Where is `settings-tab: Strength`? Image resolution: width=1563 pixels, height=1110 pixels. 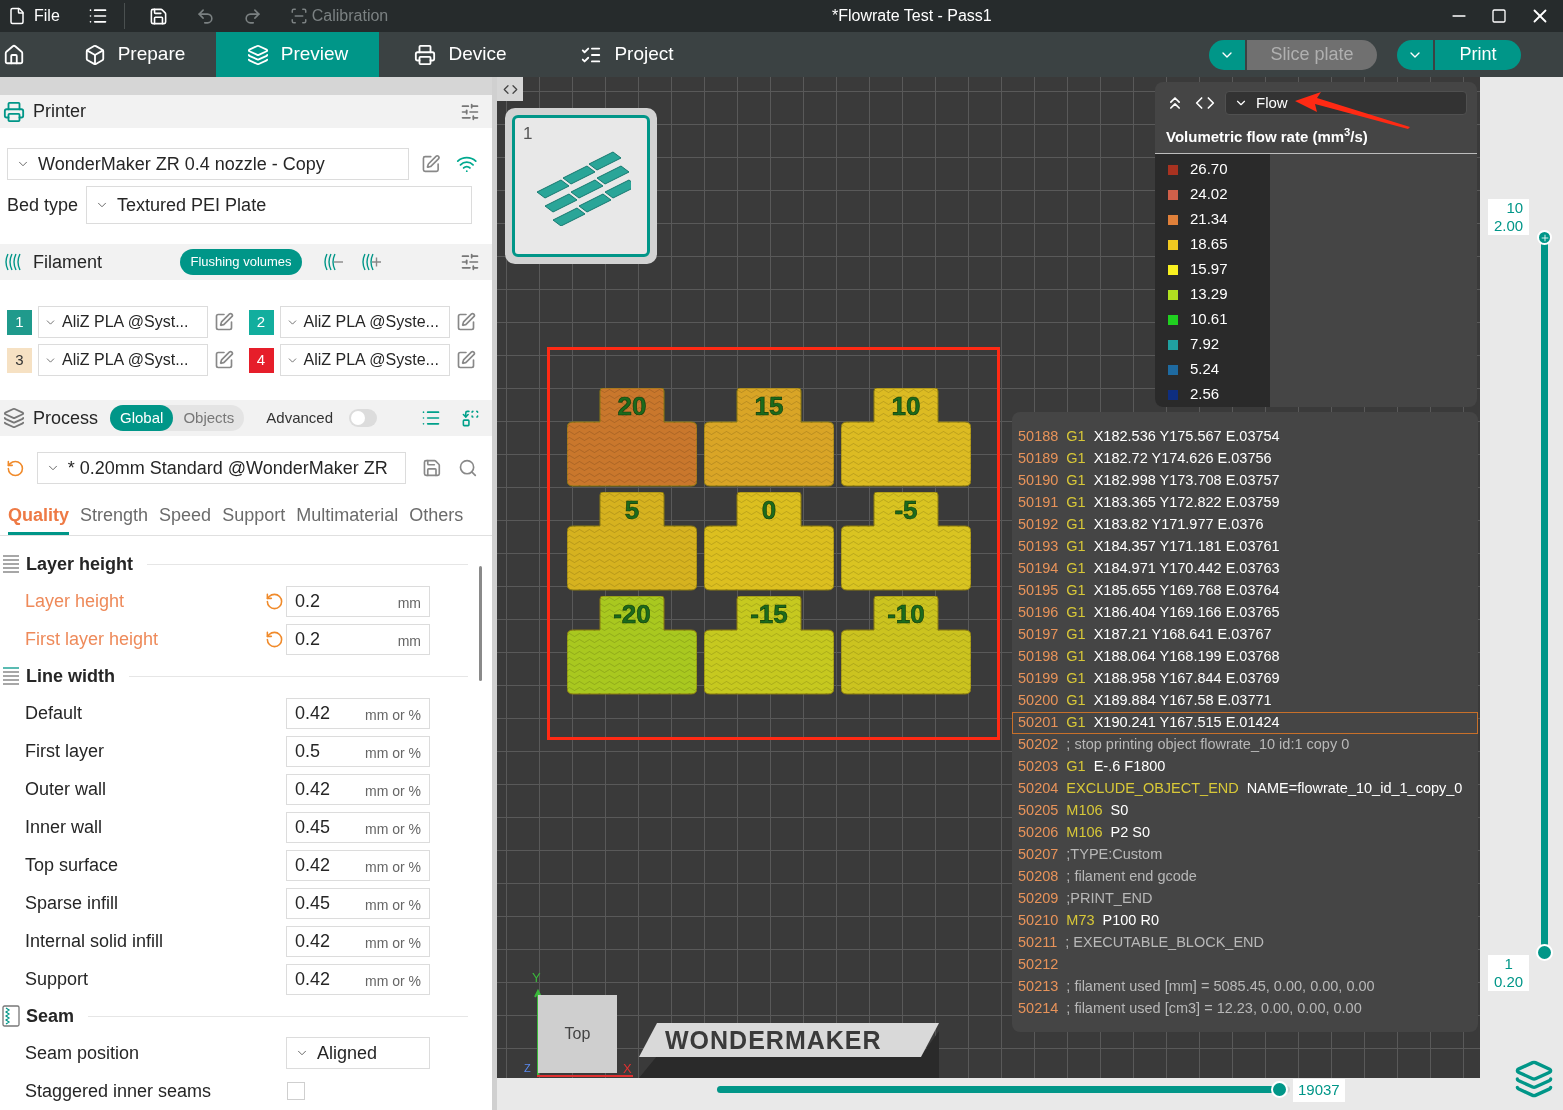 settings-tab: Strength is located at coordinates (114, 518).